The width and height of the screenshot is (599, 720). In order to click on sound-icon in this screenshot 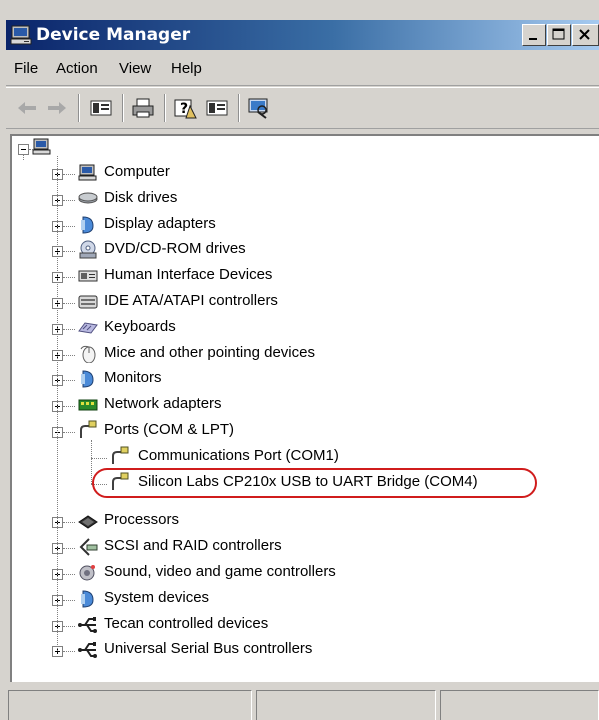, I will do `click(87, 572)`.